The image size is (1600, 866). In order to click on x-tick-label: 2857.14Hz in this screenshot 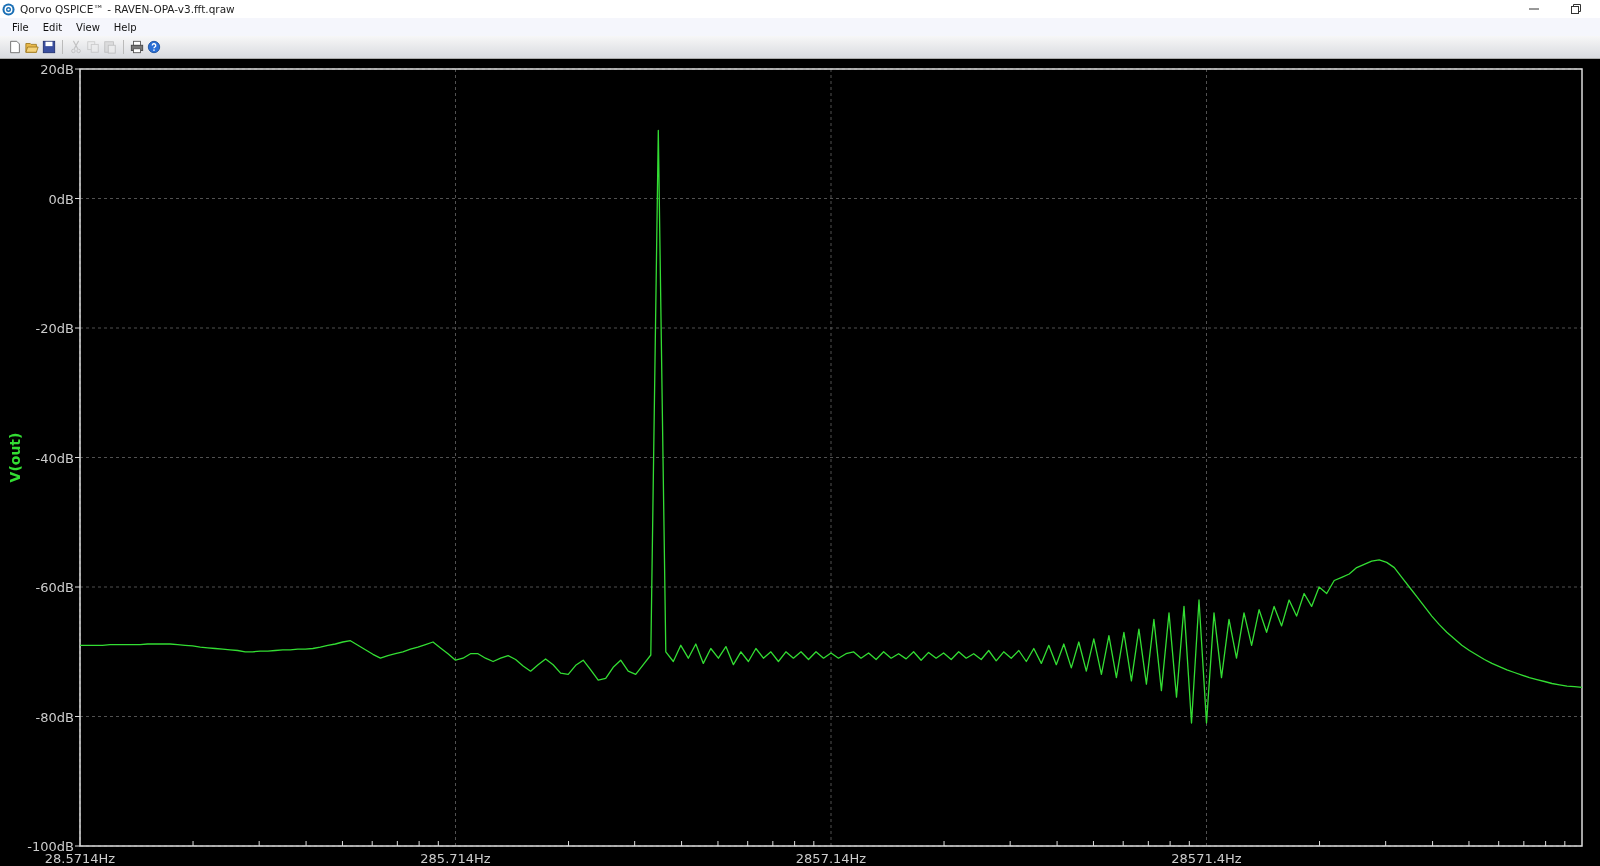, I will do `click(831, 858)`.